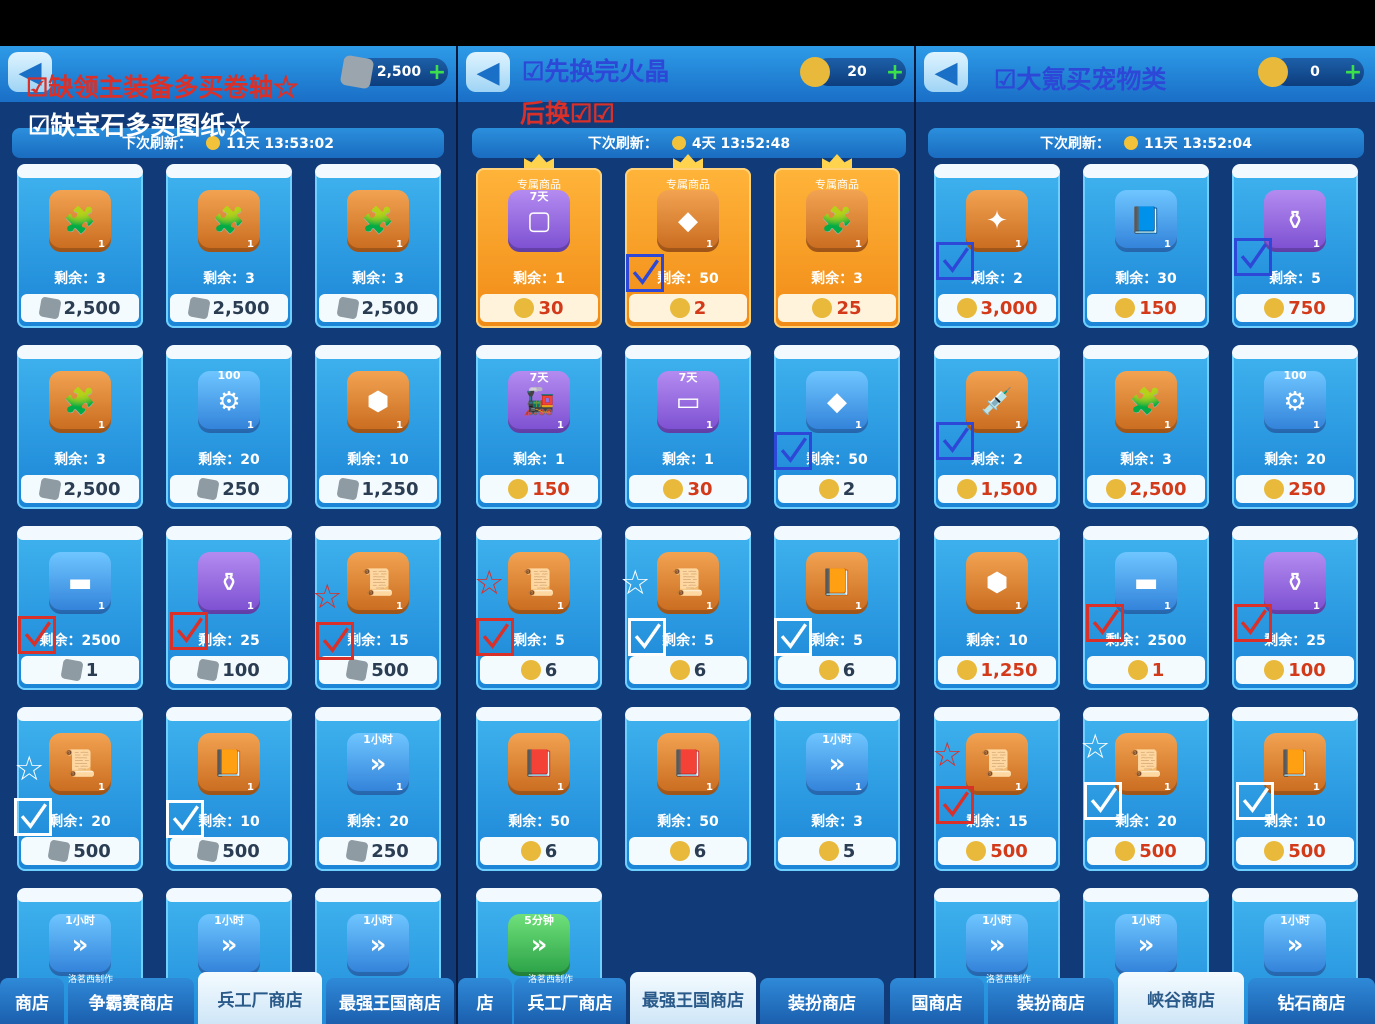 Image resolution: width=1375 pixels, height=1024 pixels. What do you see at coordinates (80, 789) in the screenshot?
I see `shop-item-card: 📜 1 剩余：20 500` at bounding box center [80, 789].